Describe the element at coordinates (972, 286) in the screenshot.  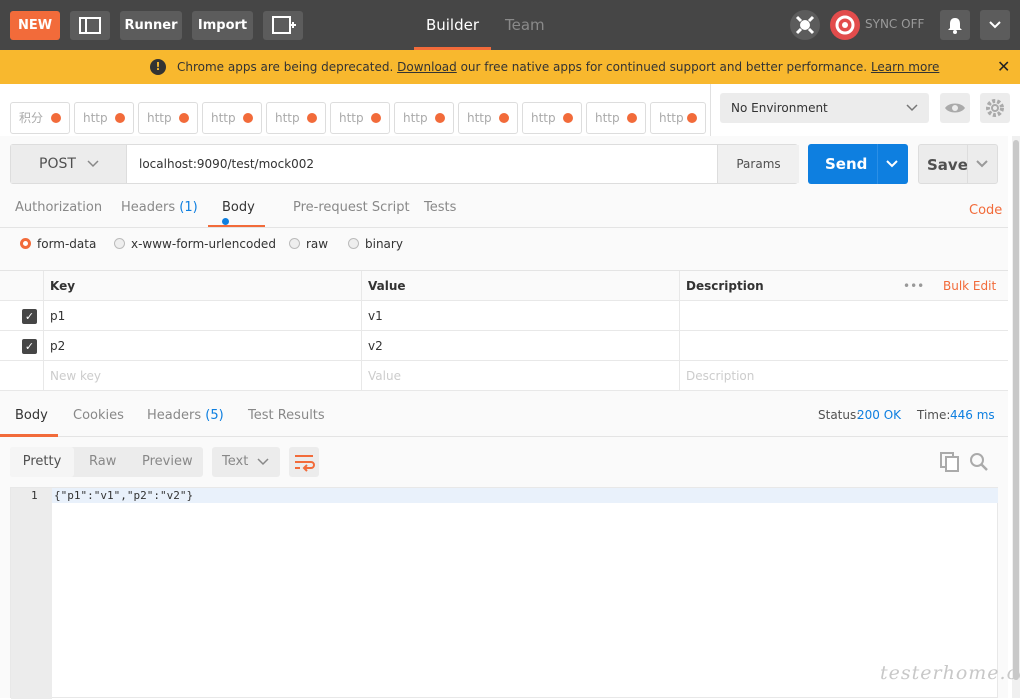
I see `bulk-edit-link: Bulk Edit` at that location.